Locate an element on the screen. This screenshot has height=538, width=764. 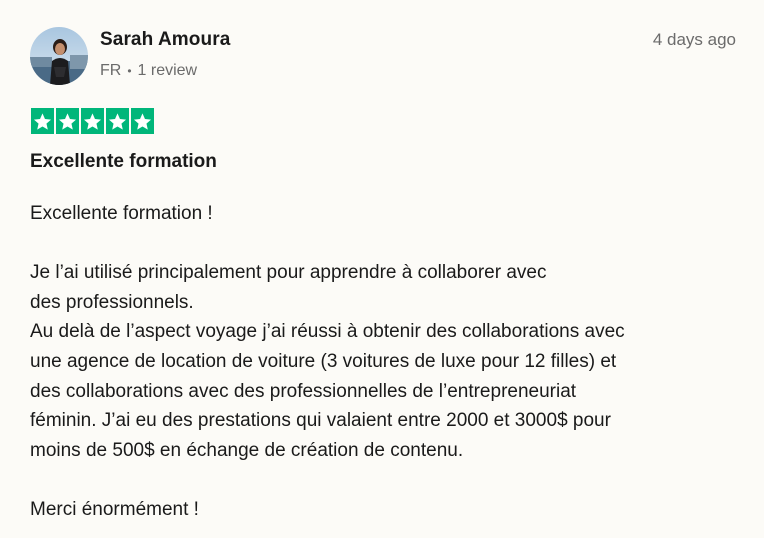
profile-photo is located at coordinates (59, 56).